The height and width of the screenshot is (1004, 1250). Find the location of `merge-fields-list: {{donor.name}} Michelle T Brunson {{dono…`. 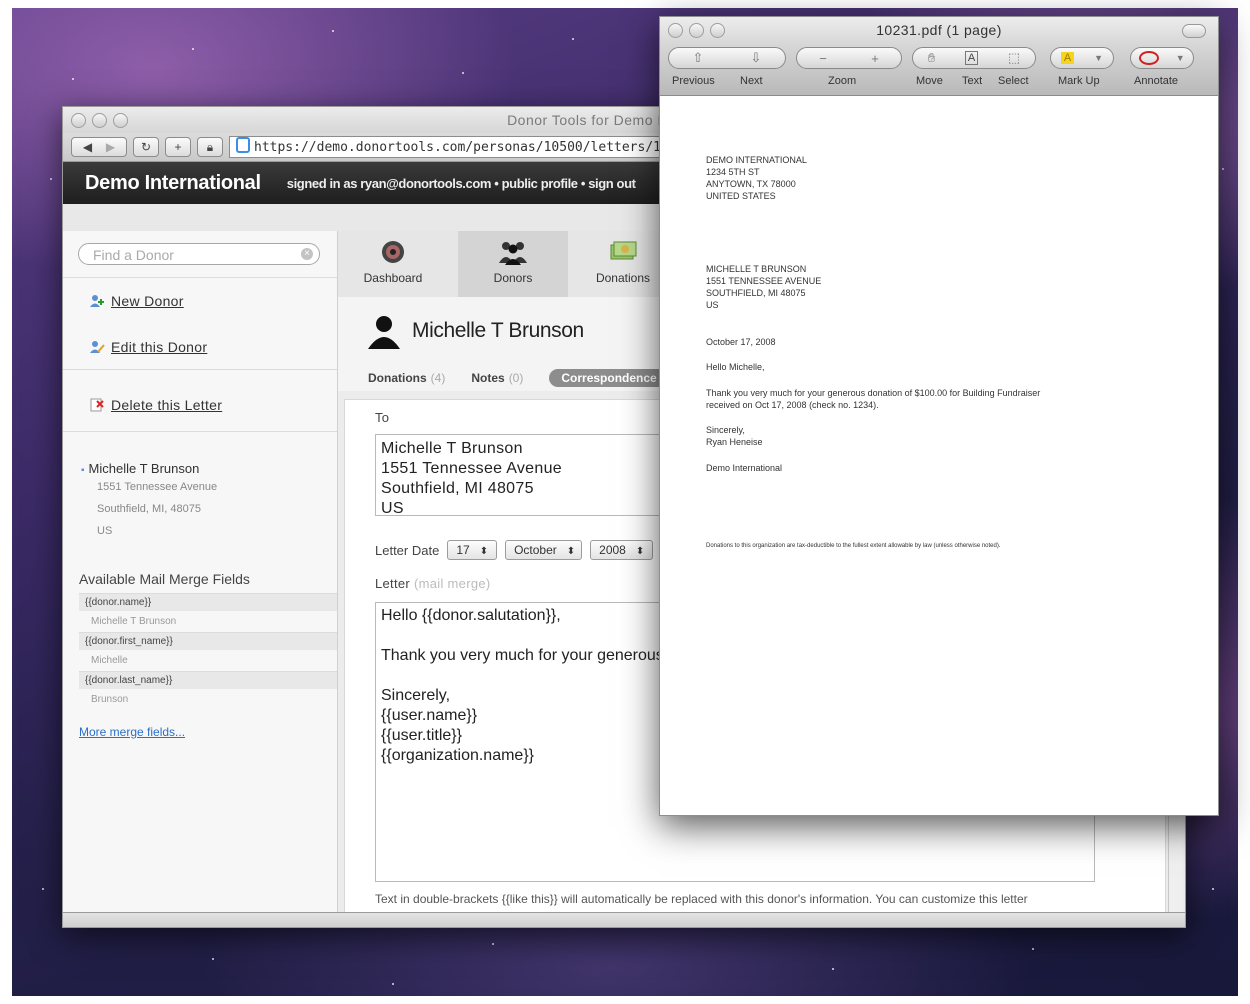

merge-fields-list: {{donor.name}} Michelle T Brunson {{dono… is located at coordinates (208, 651).